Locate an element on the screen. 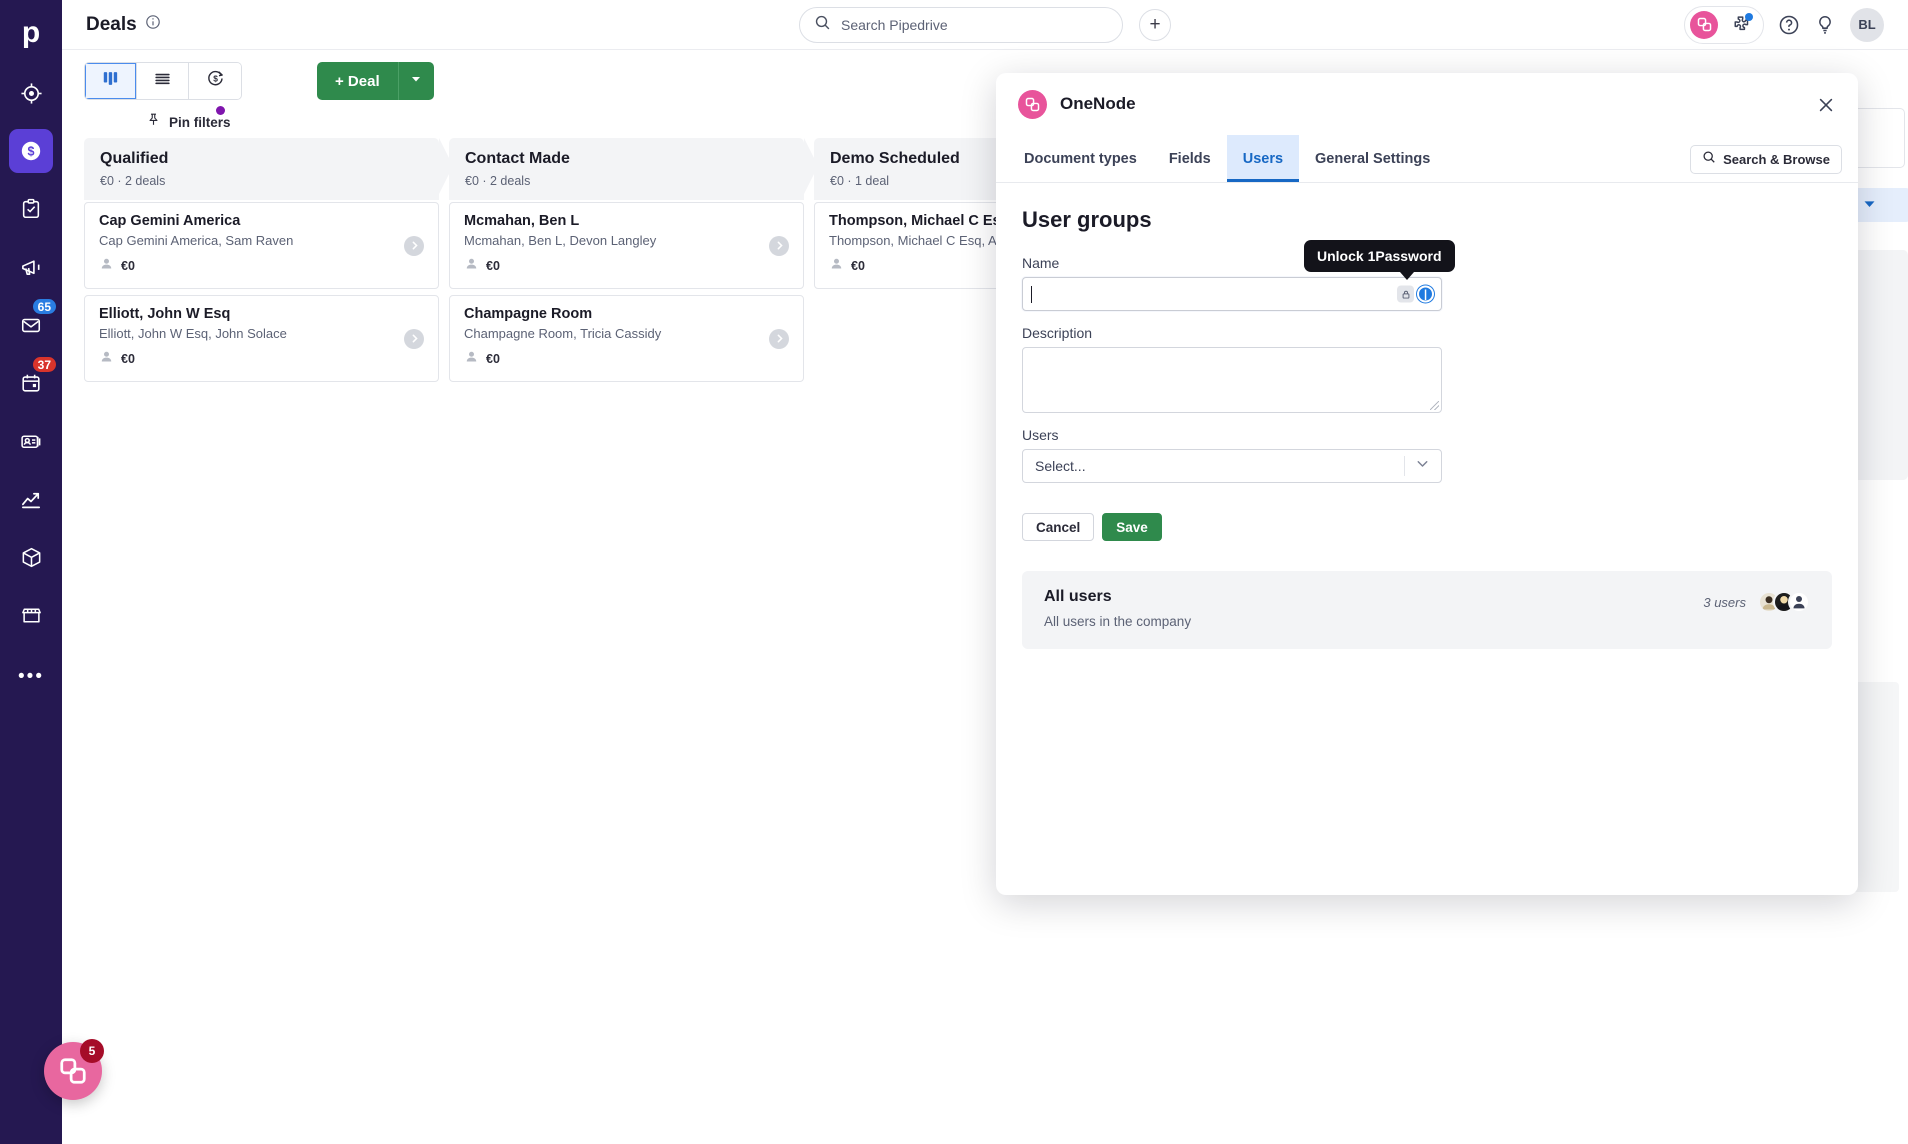  lock-icon is located at coordinates (1405, 294).